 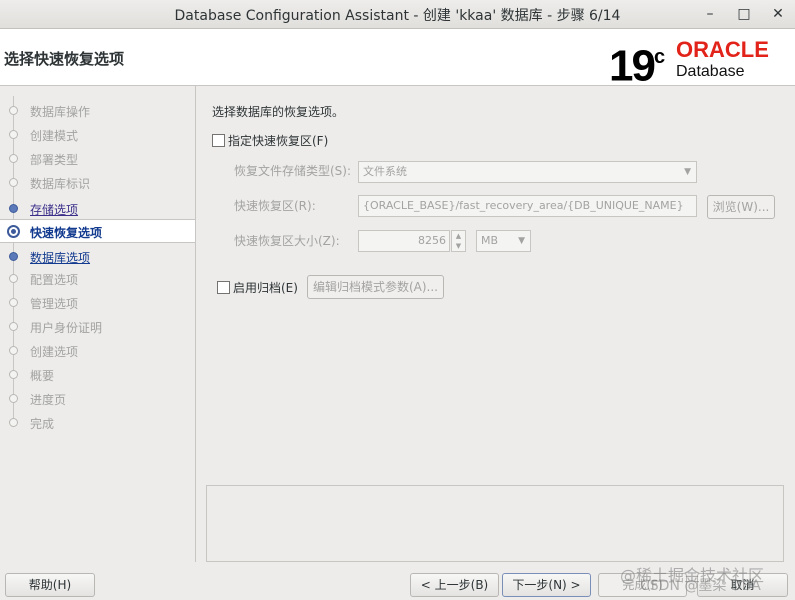 What do you see at coordinates (495, 523) in the screenshot?
I see `message-panel` at bounding box center [495, 523].